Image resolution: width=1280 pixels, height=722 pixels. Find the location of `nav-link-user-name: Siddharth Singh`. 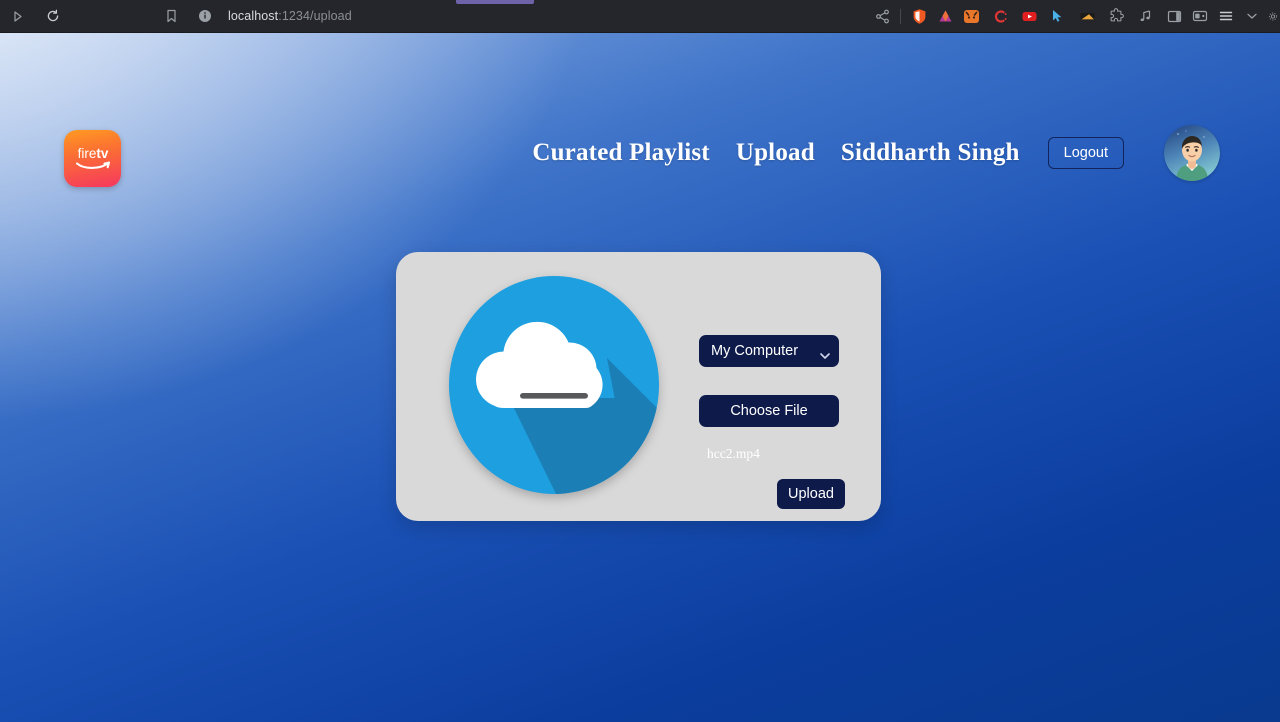

nav-link-user-name: Siddharth Singh is located at coordinates (930, 153).